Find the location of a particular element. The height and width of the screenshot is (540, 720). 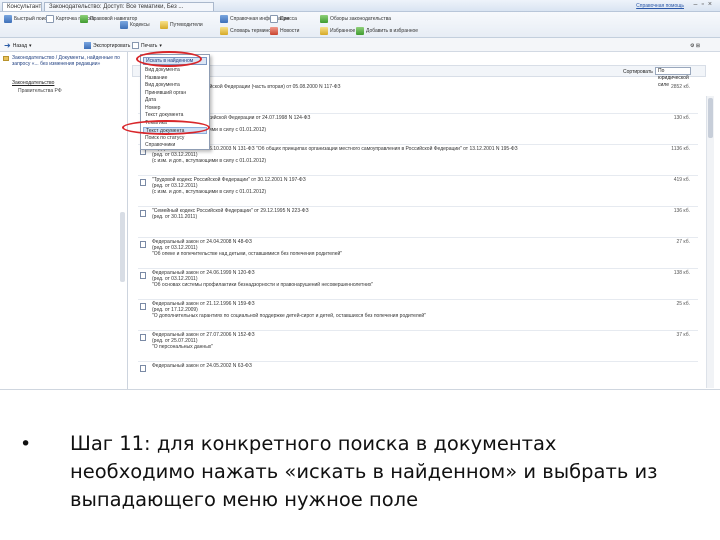

dictionary-icon is located at coordinates (224, 31).